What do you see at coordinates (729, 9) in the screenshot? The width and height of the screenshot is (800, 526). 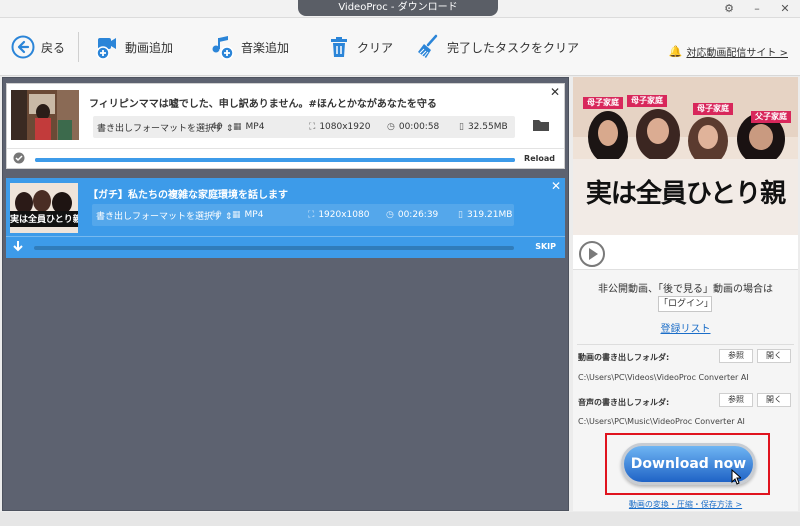 I see `gear-icon: ⚙` at bounding box center [729, 9].